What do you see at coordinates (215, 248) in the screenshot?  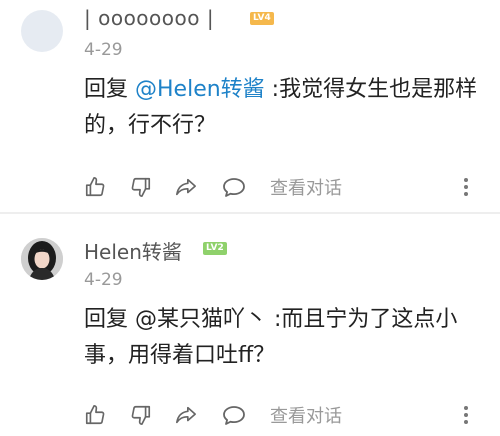 I see `level-badge: LV2` at bounding box center [215, 248].